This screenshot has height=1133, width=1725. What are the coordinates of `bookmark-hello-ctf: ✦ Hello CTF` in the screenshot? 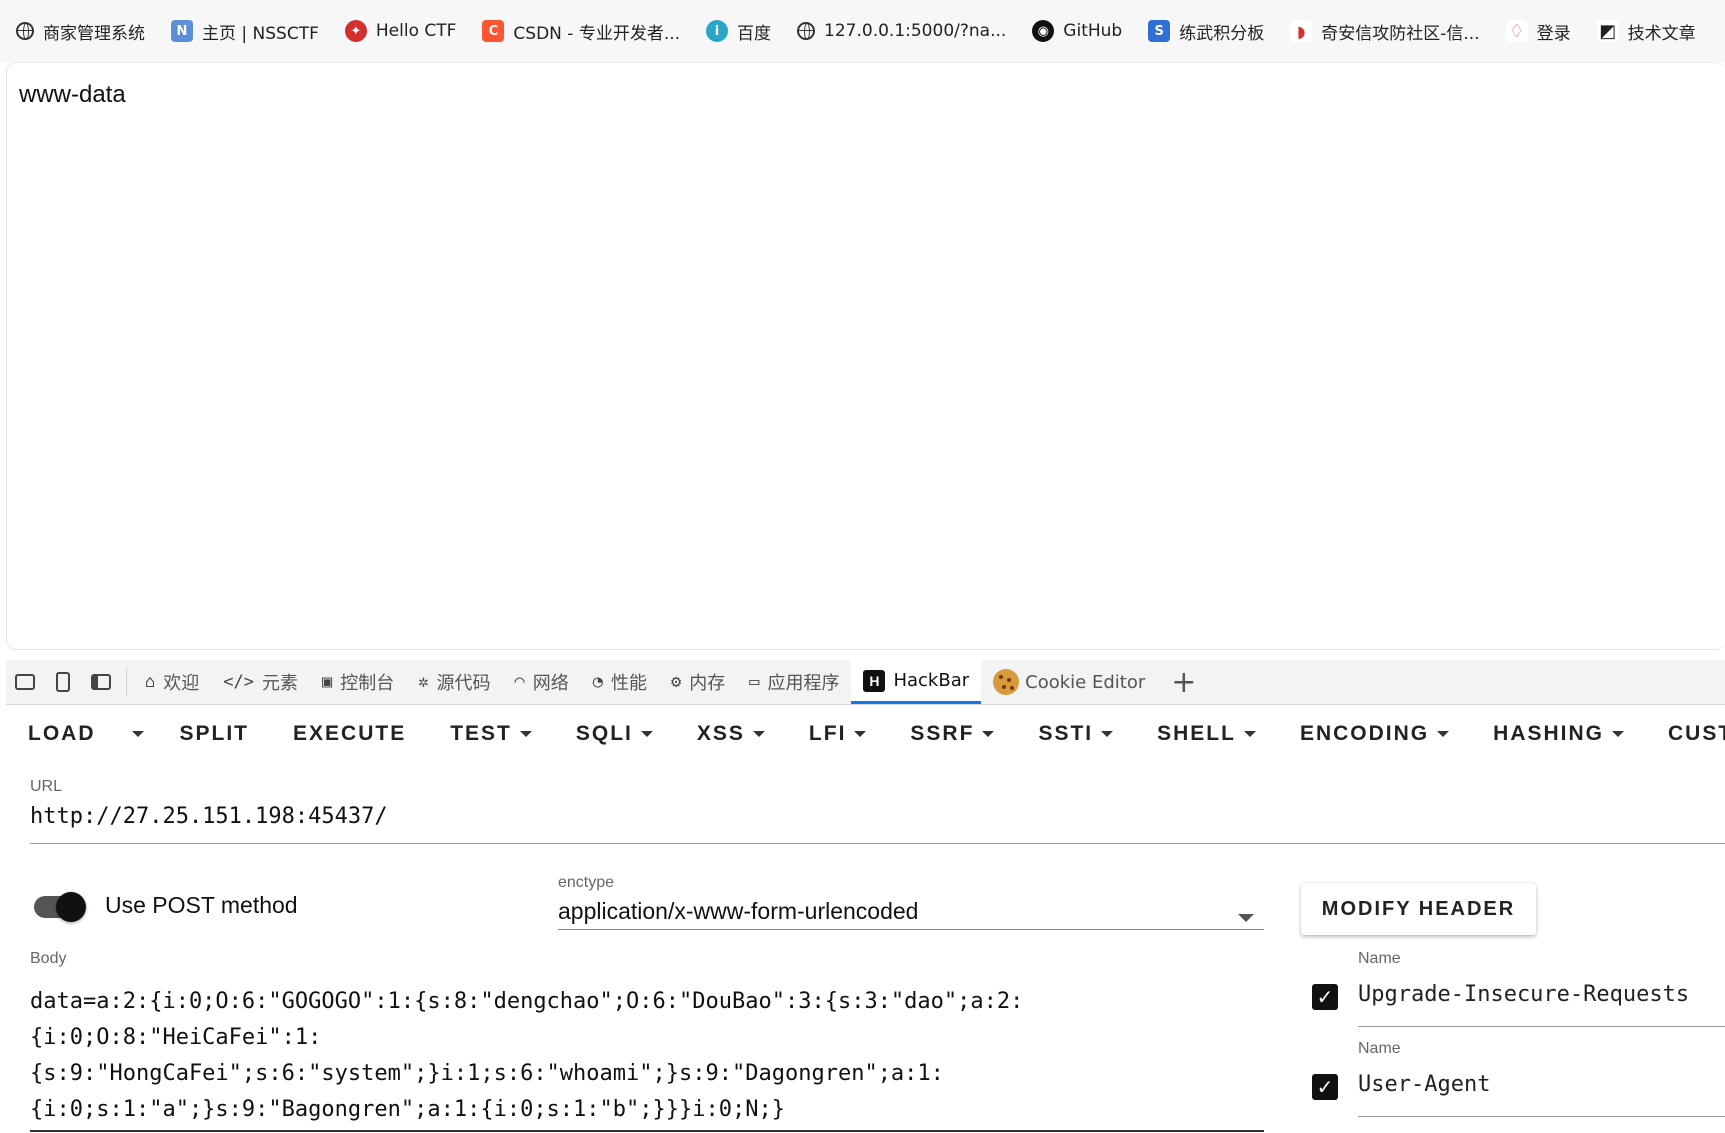 It's located at (398, 31).